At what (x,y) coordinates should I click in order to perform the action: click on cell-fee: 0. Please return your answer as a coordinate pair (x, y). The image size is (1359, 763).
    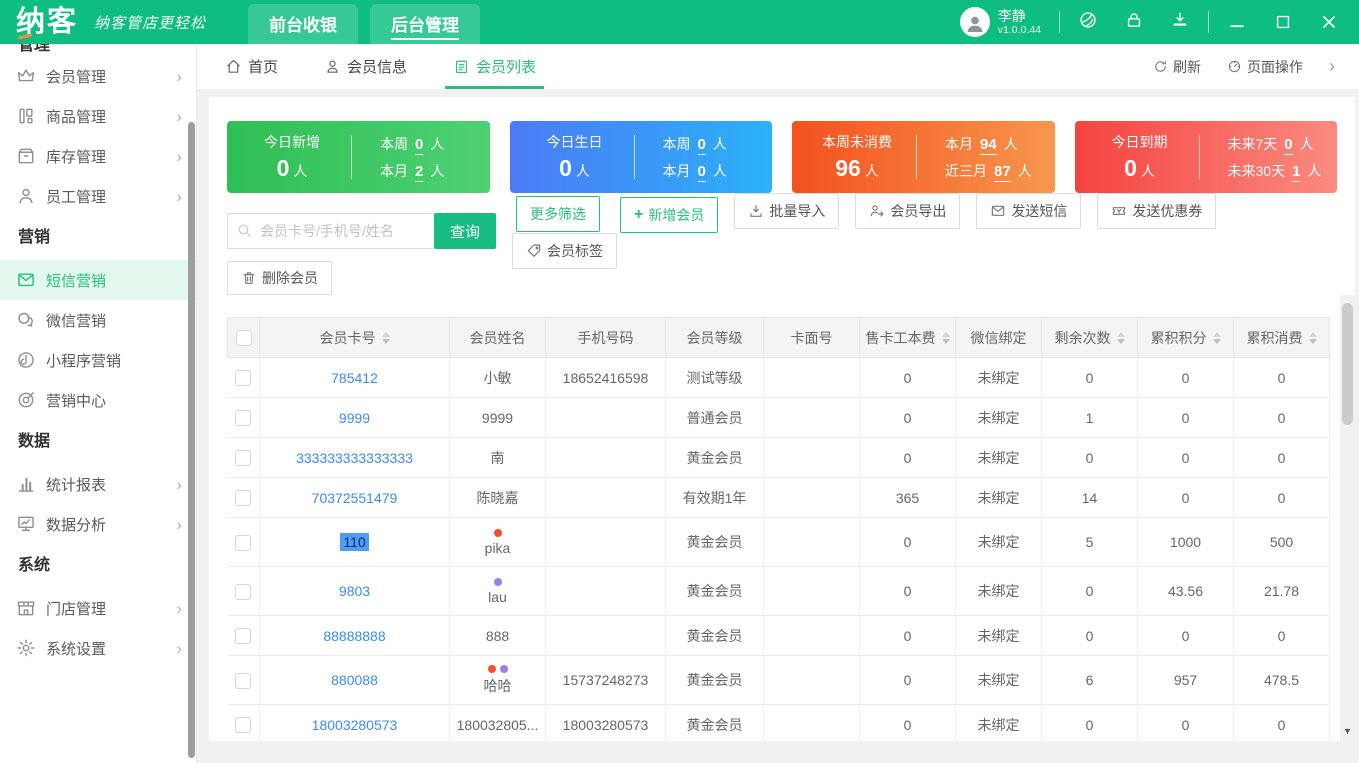
    Looking at the image, I should click on (907, 722).